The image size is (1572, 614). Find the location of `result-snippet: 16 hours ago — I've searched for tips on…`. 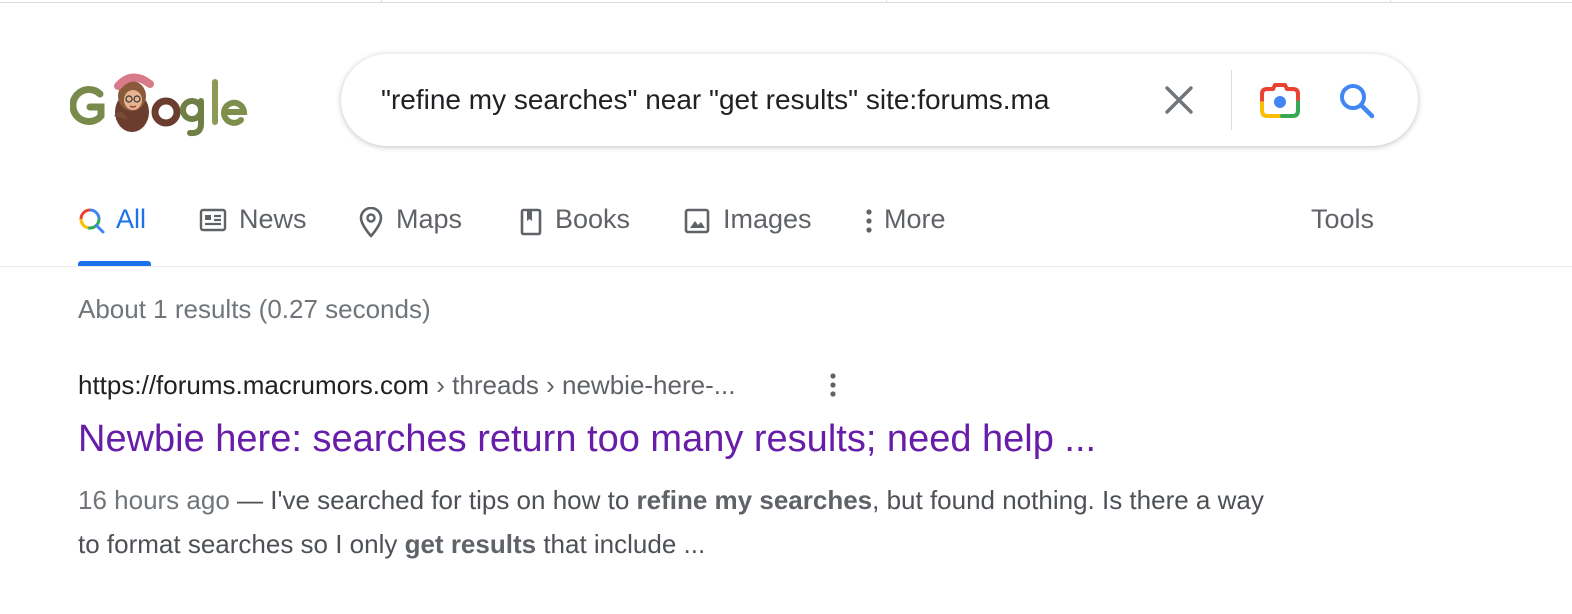

result-snippet: 16 hours ago — I've searched for tips on… is located at coordinates (683, 522).